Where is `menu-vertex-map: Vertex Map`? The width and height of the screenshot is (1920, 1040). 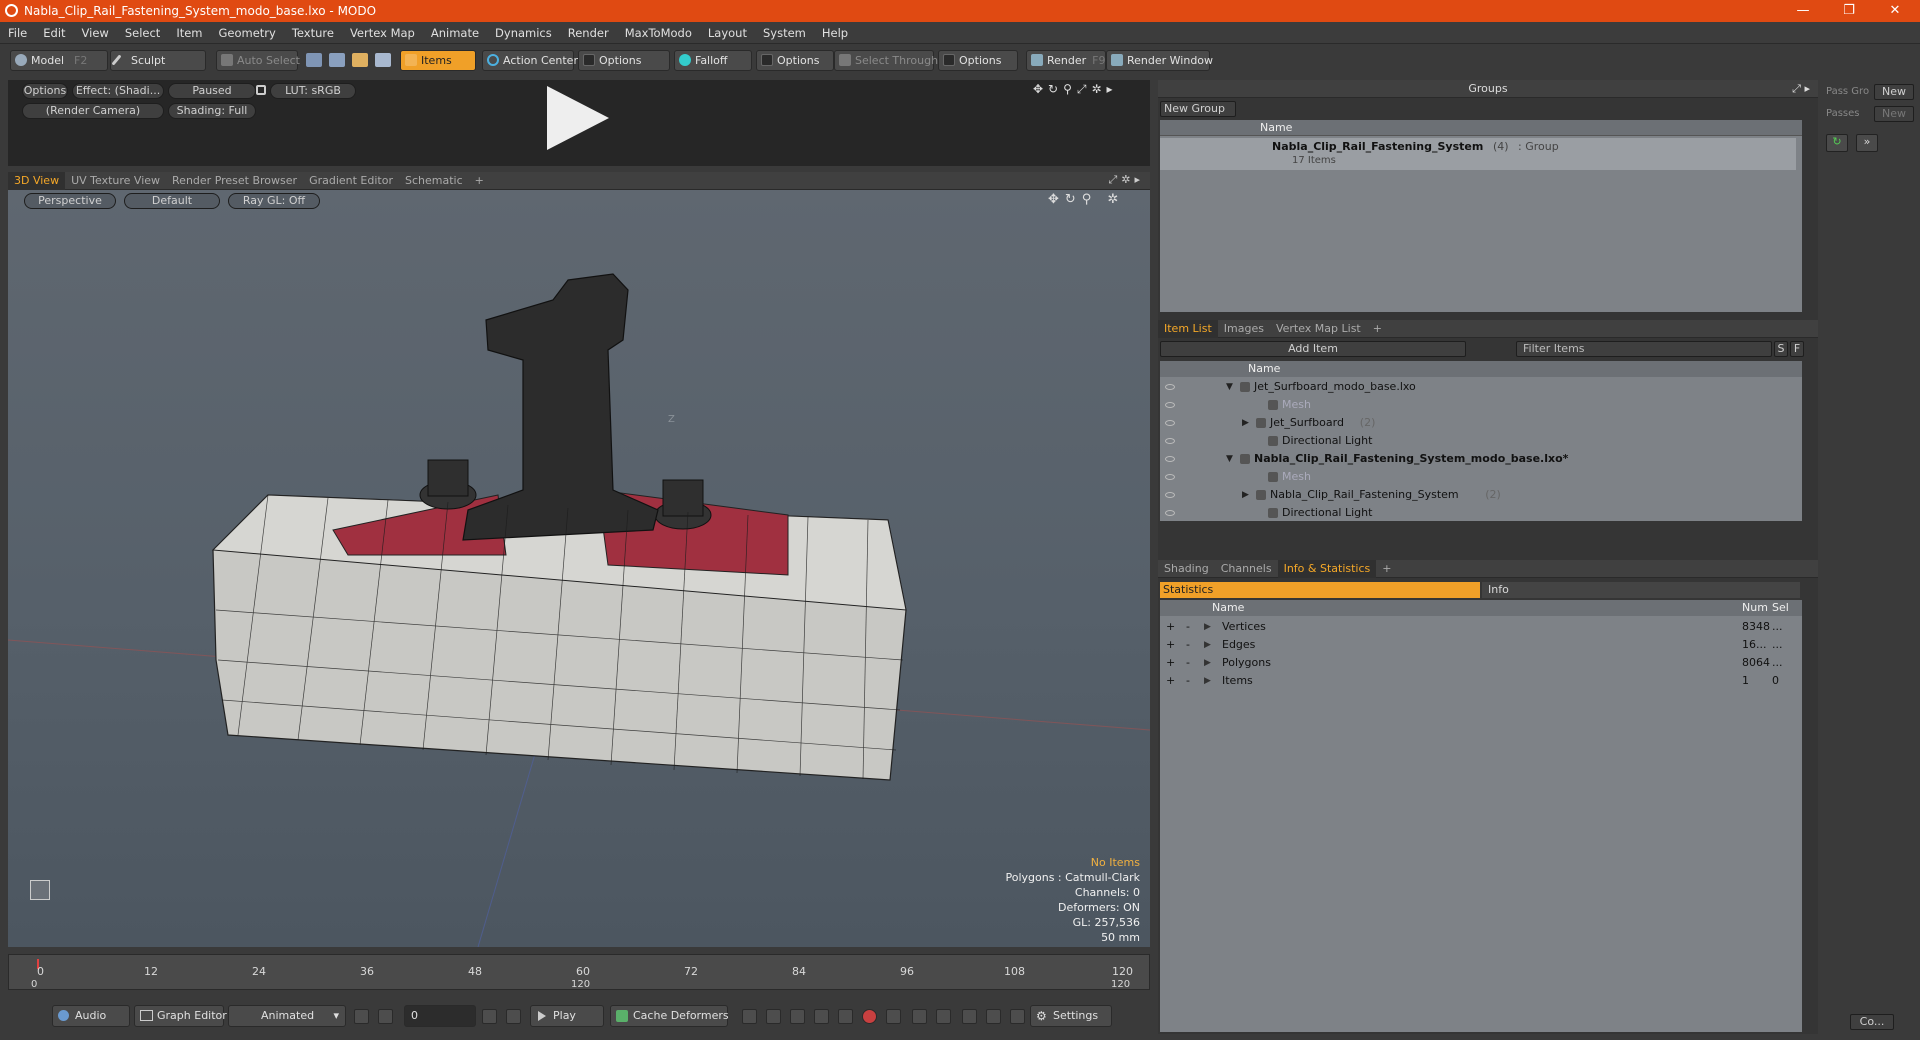 menu-vertex-map: Vertex Map is located at coordinates (382, 33).